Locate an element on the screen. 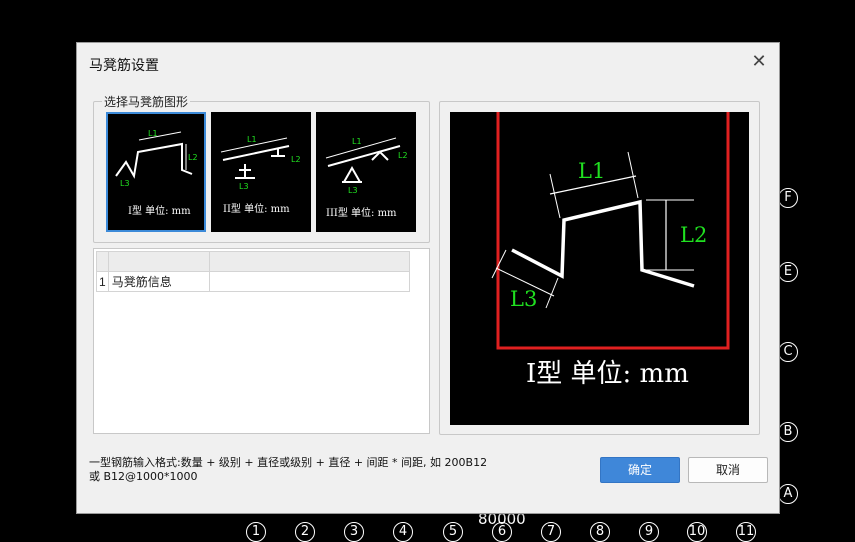 This screenshot has height=542, width=855. axis-bubble-5: 5 is located at coordinates (453, 532).